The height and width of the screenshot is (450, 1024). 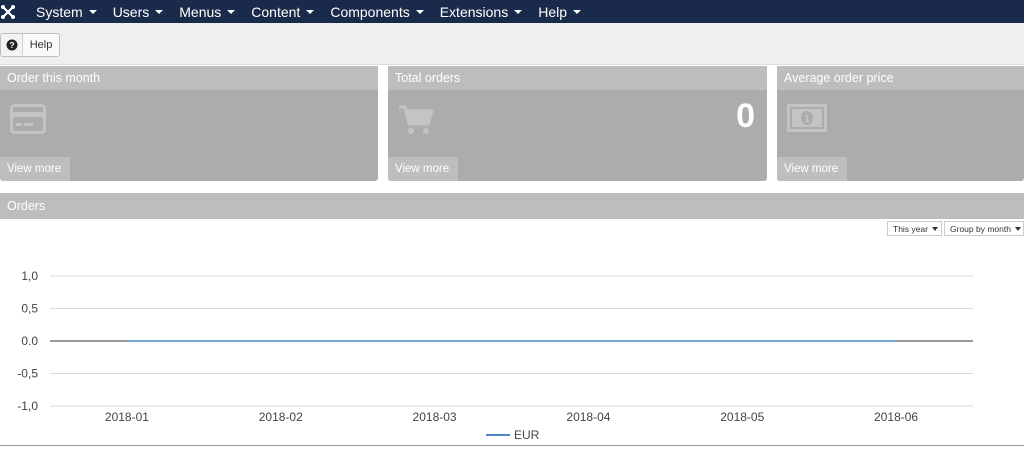 What do you see at coordinates (200, 11) in the screenshot?
I see `menu-menus-label: Menus` at bounding box center [200, 11].